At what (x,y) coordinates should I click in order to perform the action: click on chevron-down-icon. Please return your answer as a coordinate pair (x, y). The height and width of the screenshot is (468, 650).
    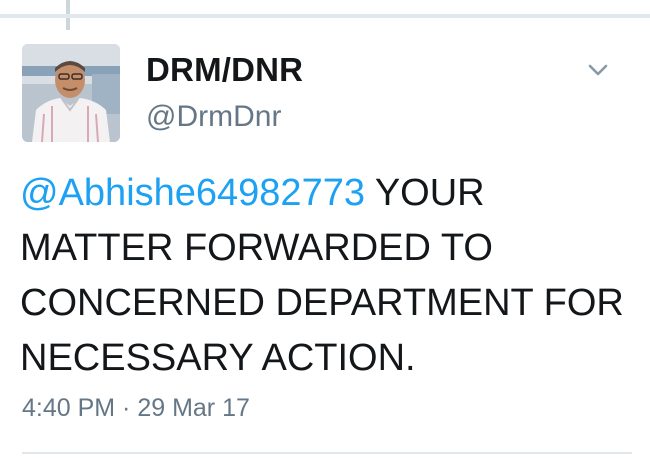
    Looking at the image, I should click on (598, 70).